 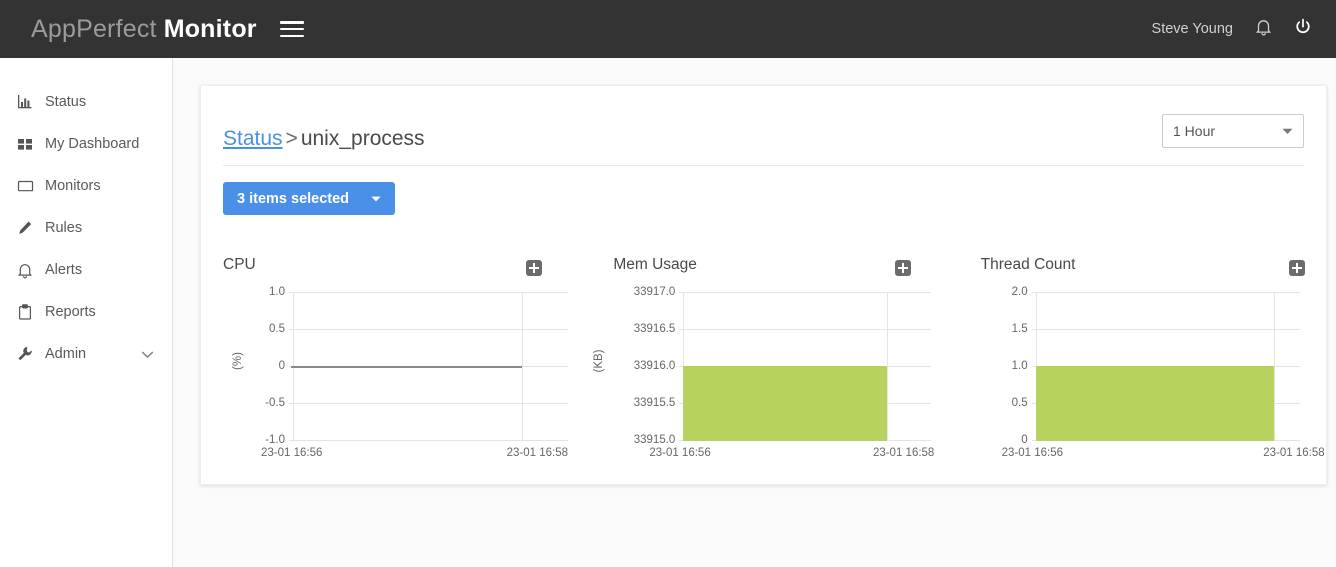 What do you see at coordinates (654, 292) in the screenshot?
I see `chart-y-tick: 33917.0` at bounding box center [654, 292].